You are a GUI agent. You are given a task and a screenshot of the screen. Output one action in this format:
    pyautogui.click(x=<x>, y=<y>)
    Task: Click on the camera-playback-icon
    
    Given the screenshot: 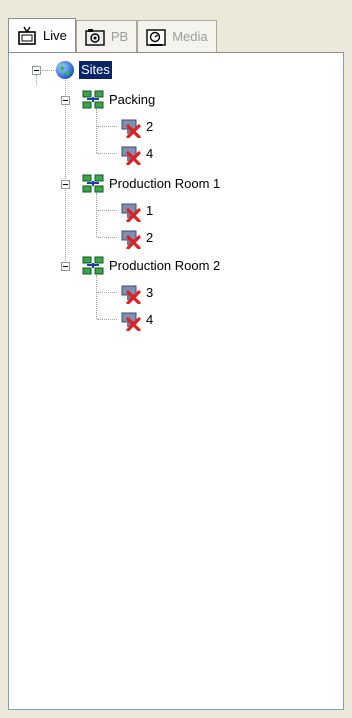 What is the action you would take?
    pyautogui.click(x=95, y=37)
    